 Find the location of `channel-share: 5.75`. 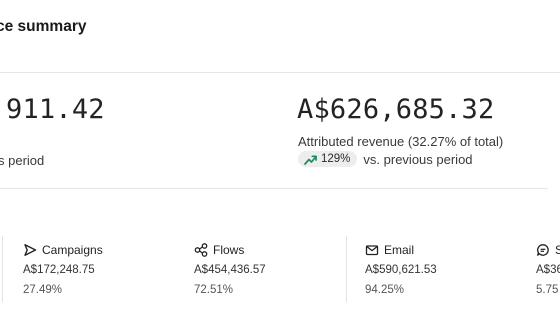

channel-share: 5.75 is located at coordinates (547, 290).